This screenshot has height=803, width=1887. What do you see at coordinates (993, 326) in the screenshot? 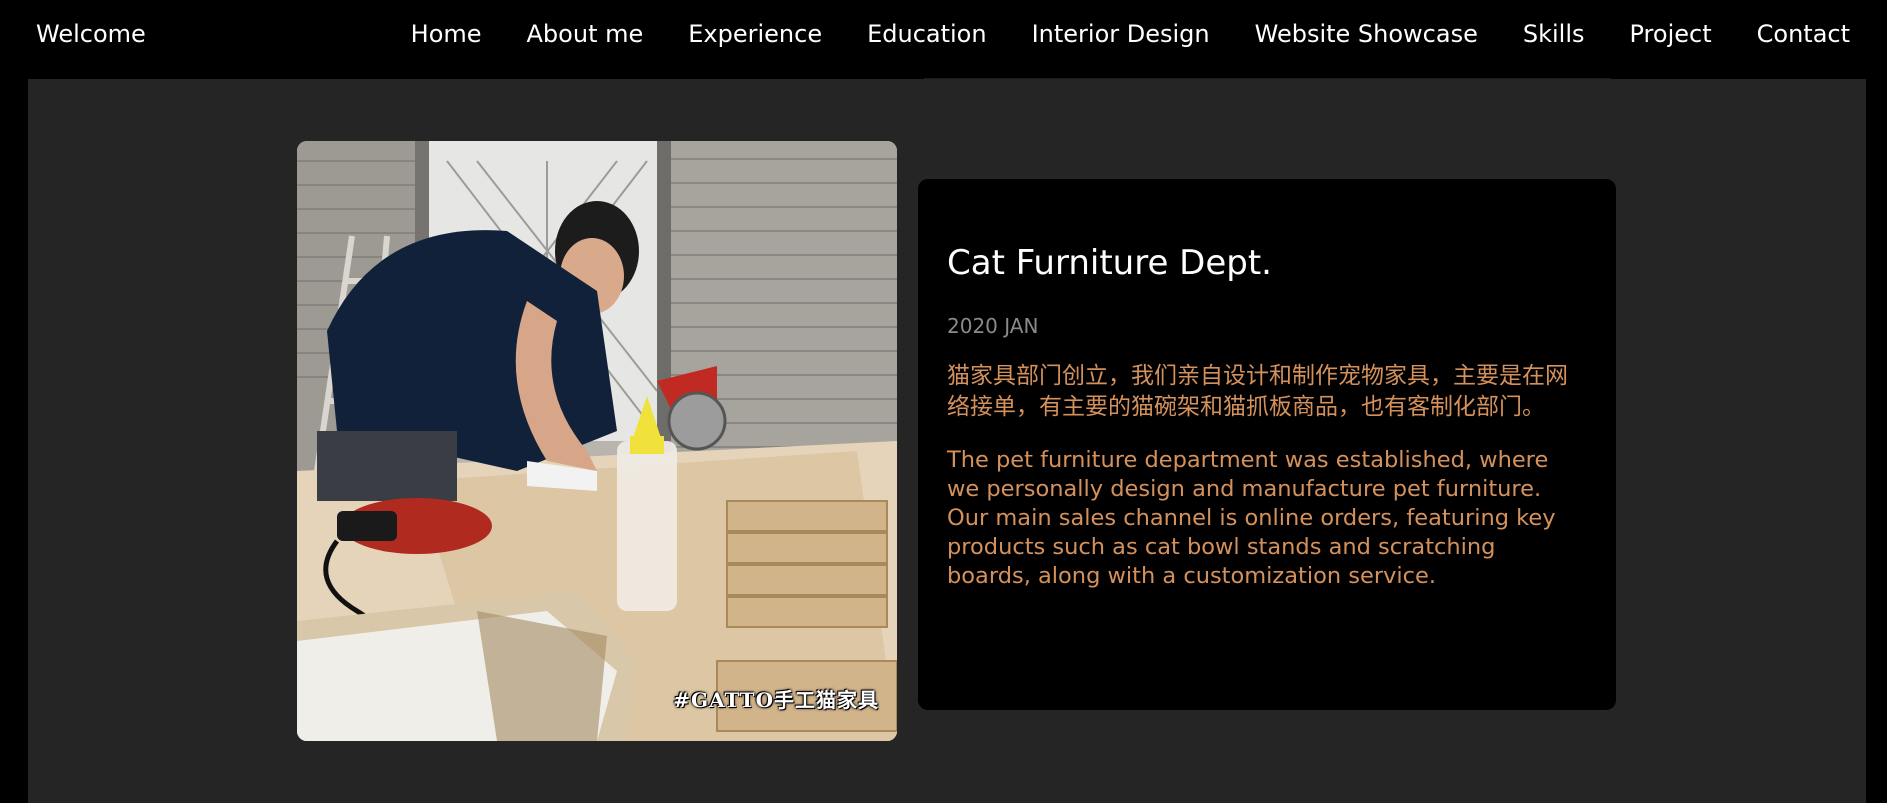
I see `card-date: 2020 JAN` at bounding box center [993, 326].